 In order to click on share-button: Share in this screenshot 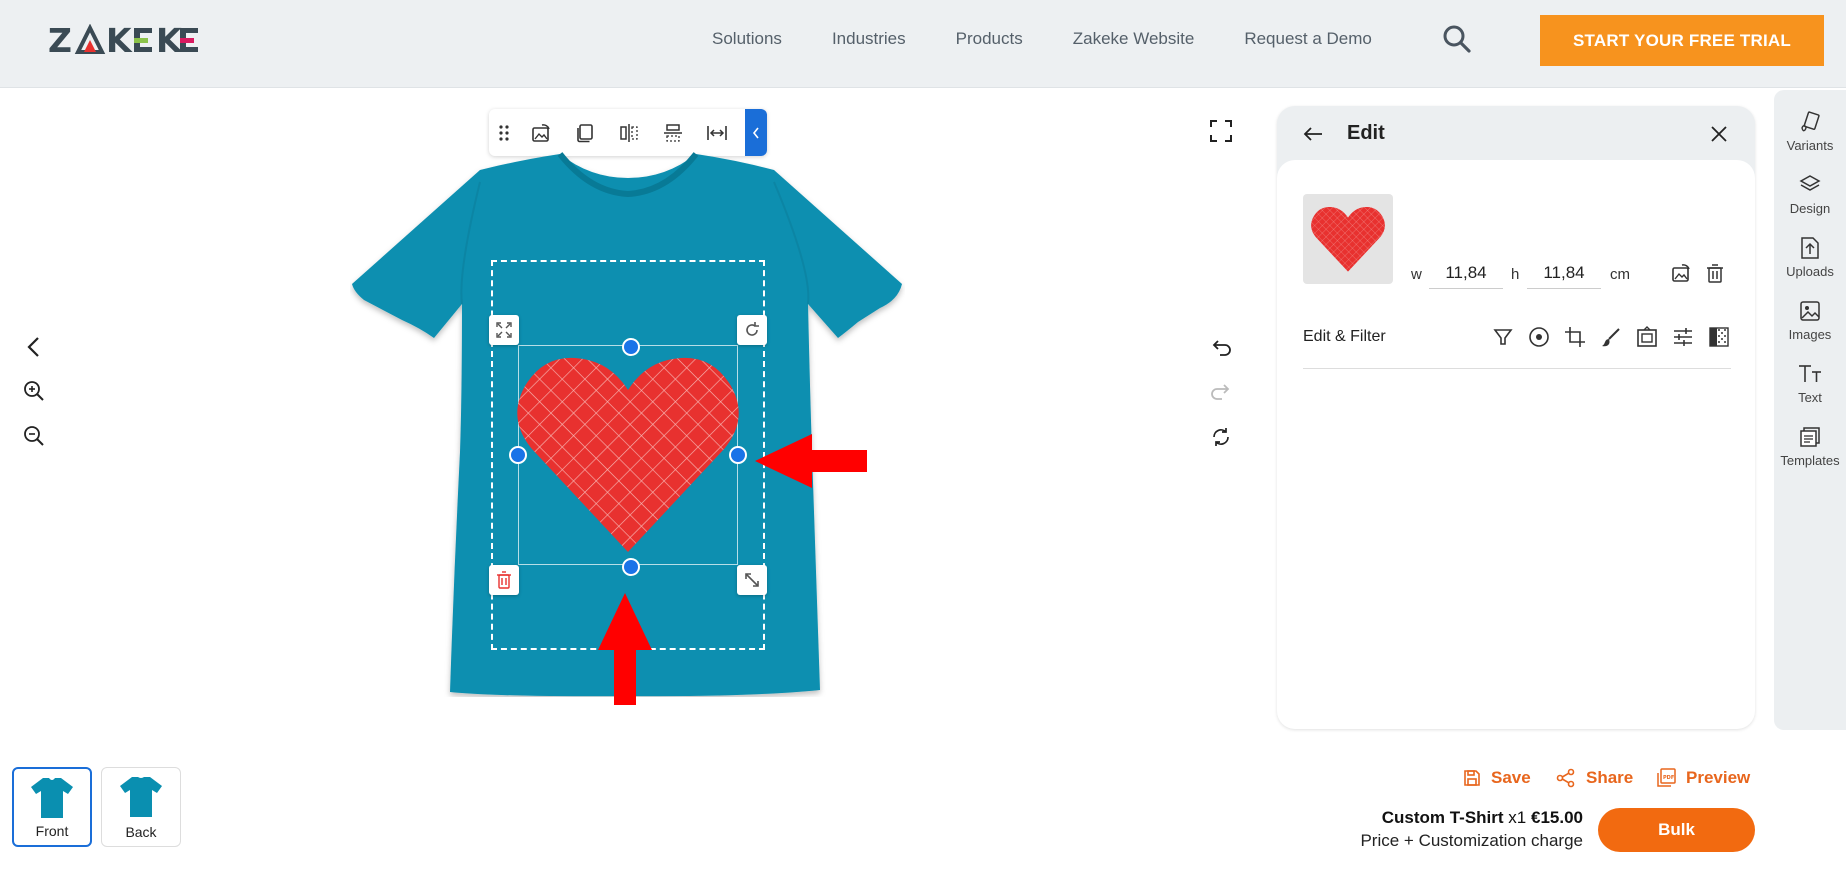, I will do `click(1594, 778)`.